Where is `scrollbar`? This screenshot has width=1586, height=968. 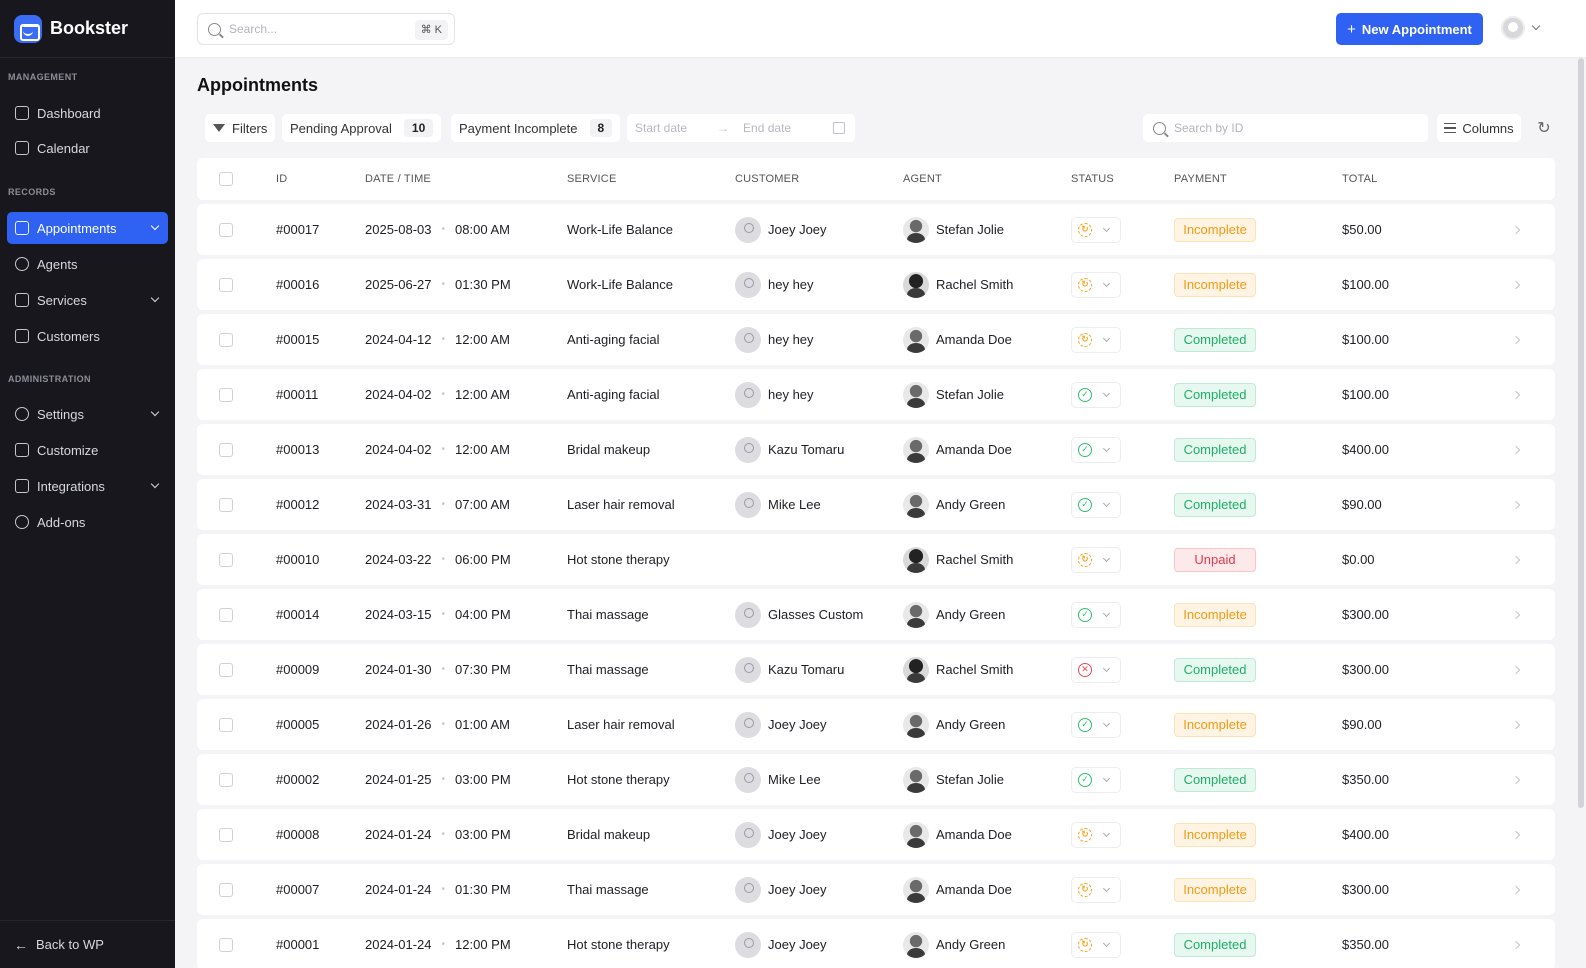 scrollbar is located at coordinates (1581, 513).